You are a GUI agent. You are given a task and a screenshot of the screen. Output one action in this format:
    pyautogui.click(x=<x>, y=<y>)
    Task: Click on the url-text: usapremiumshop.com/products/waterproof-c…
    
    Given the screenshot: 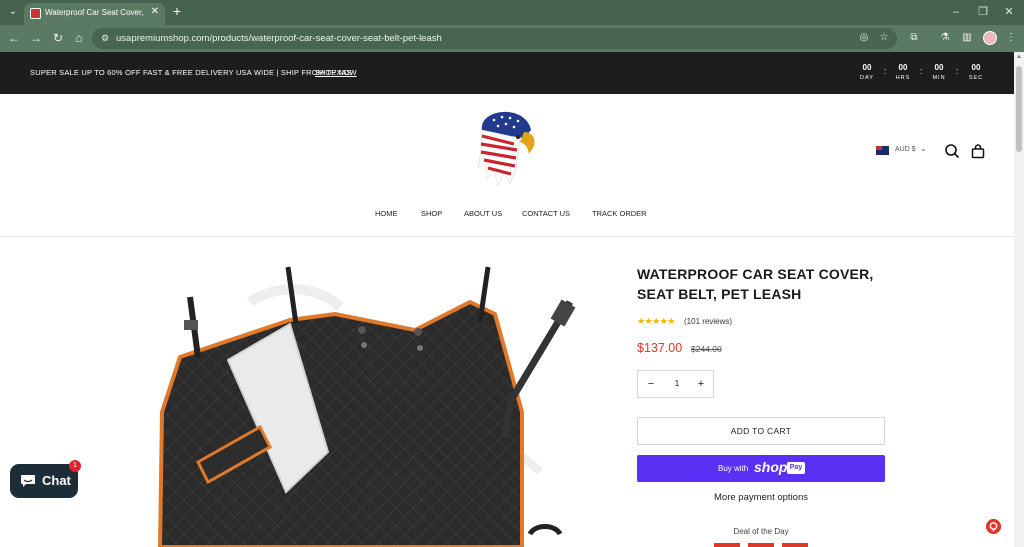 What is the action you would take?
    pyautogui.click(x=279, y=38)
    